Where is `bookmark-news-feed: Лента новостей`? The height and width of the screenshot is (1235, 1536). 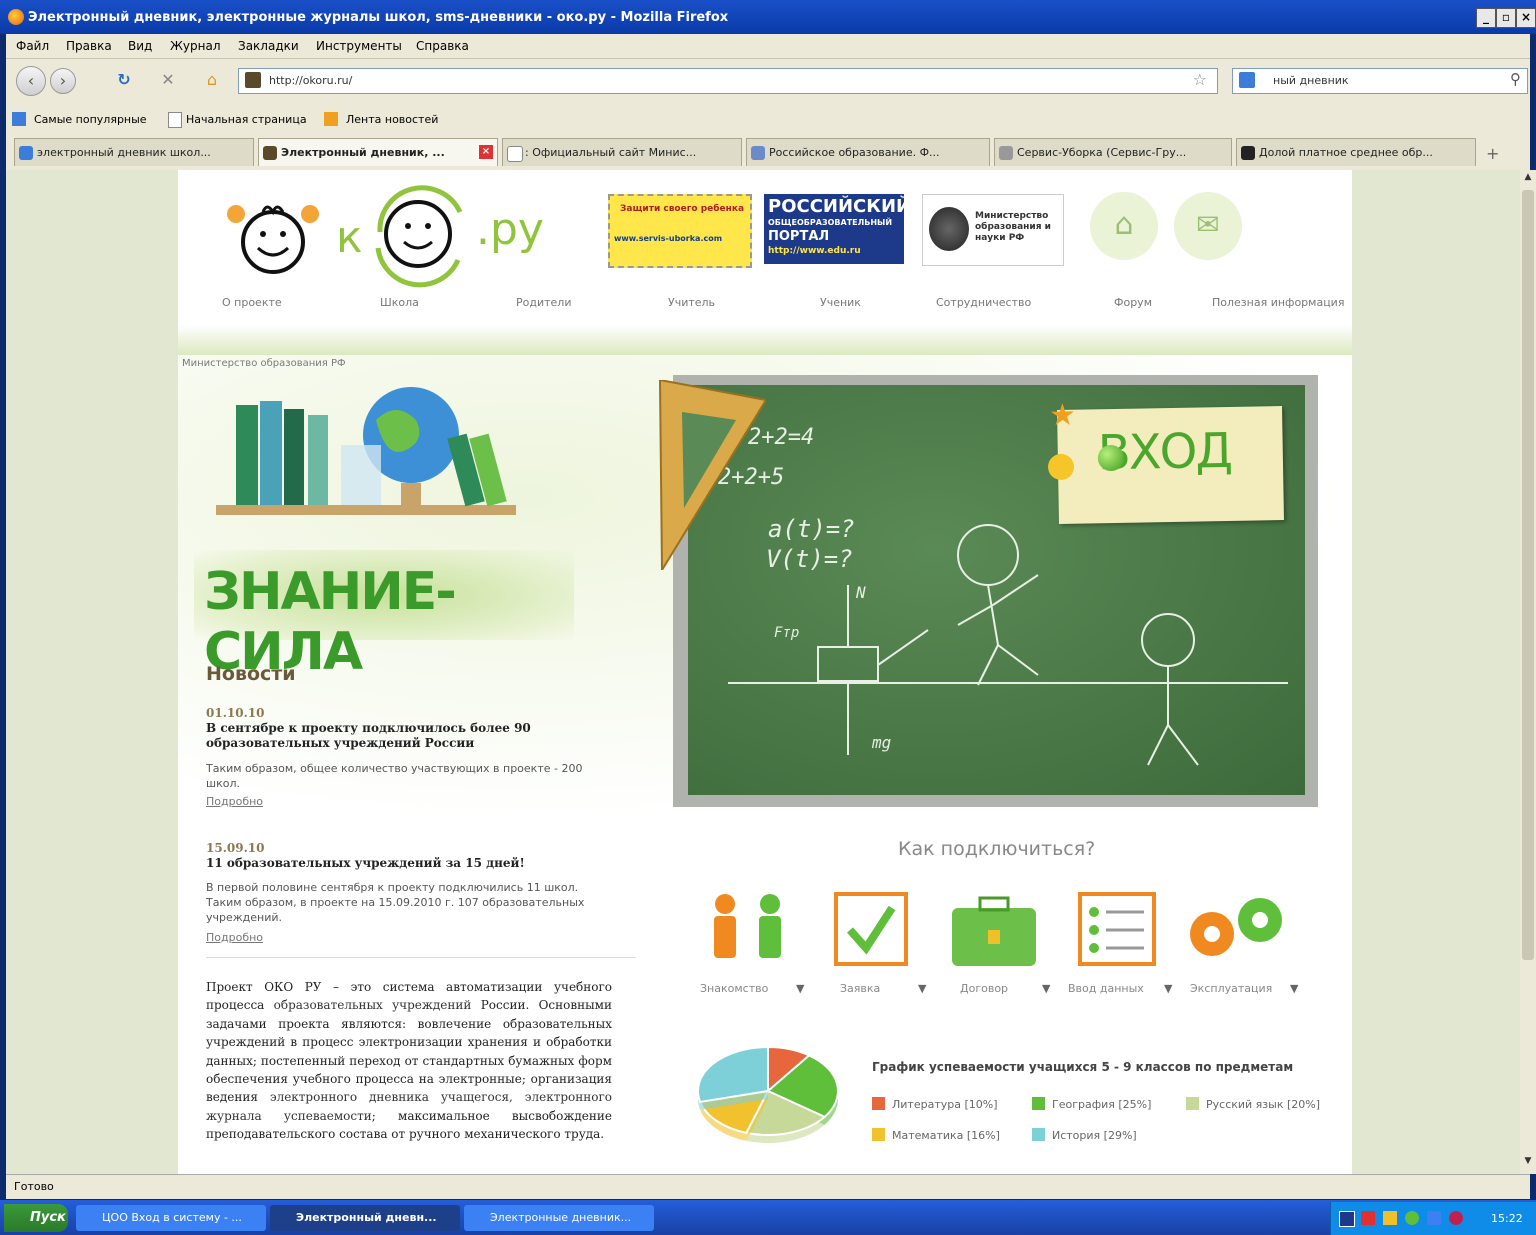
bookmark-news-feed: Лента новостей is located at coordinates (392, 119).